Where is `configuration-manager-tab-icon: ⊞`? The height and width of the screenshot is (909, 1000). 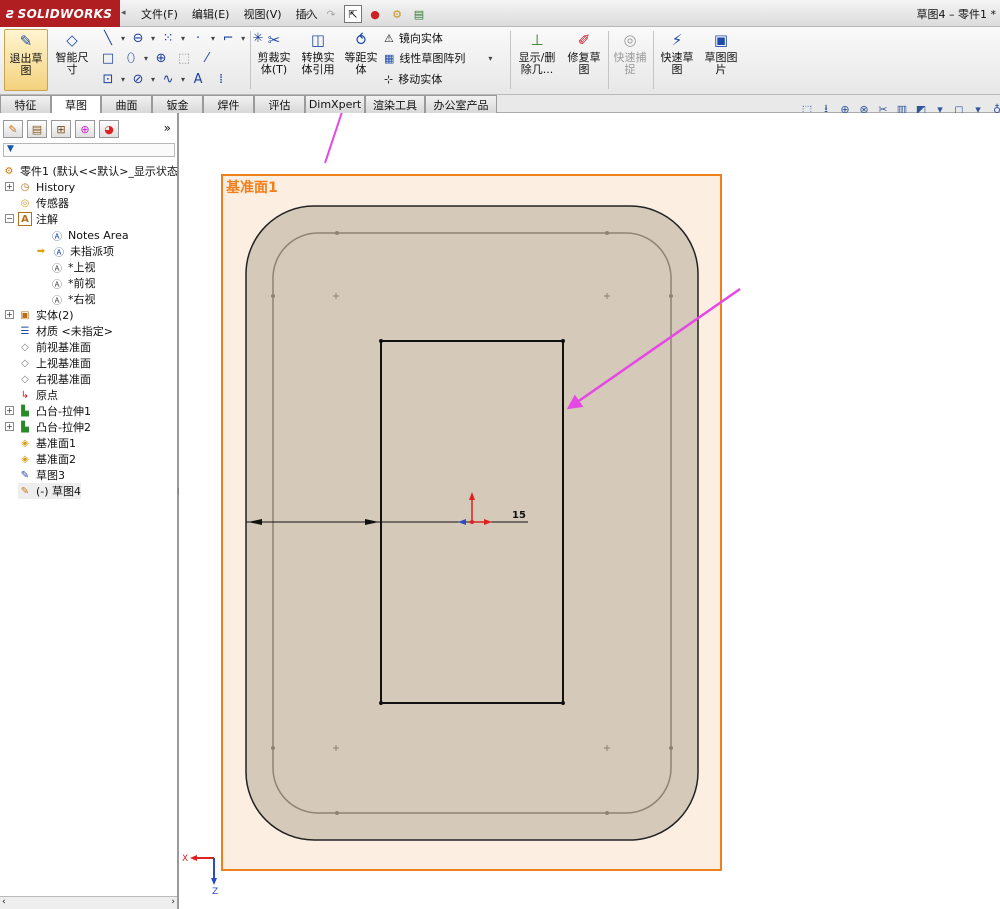
configuration-manager-tab-icon: ⊞ is located at coordinates (61, 129).